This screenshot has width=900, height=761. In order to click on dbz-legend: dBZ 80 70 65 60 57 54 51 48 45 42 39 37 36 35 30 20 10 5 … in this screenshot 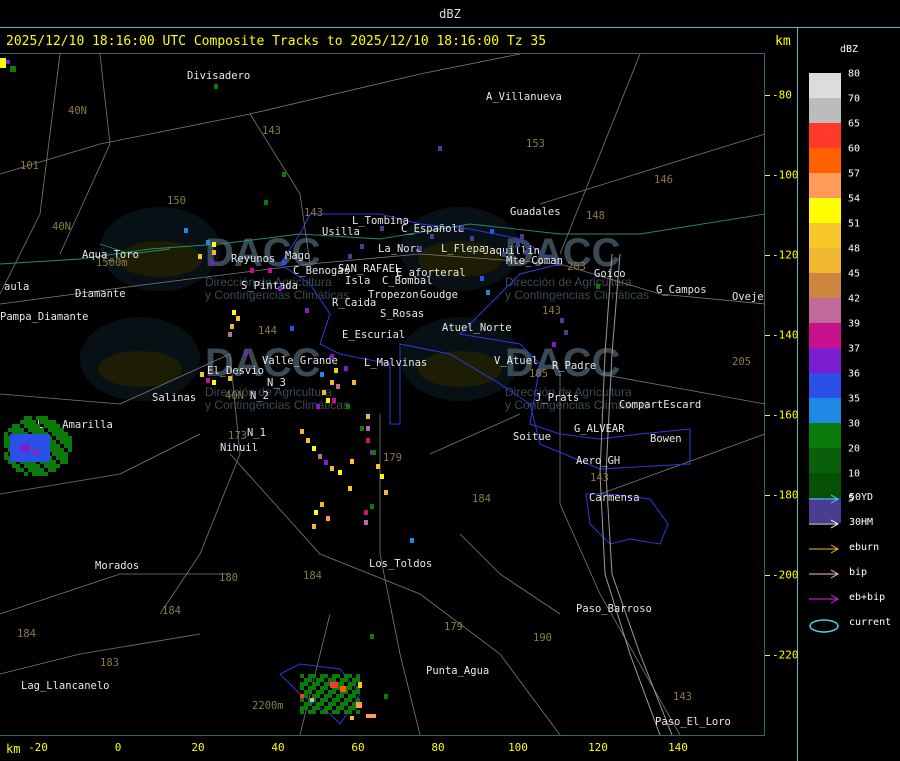, I will do `click(850, 395)`.